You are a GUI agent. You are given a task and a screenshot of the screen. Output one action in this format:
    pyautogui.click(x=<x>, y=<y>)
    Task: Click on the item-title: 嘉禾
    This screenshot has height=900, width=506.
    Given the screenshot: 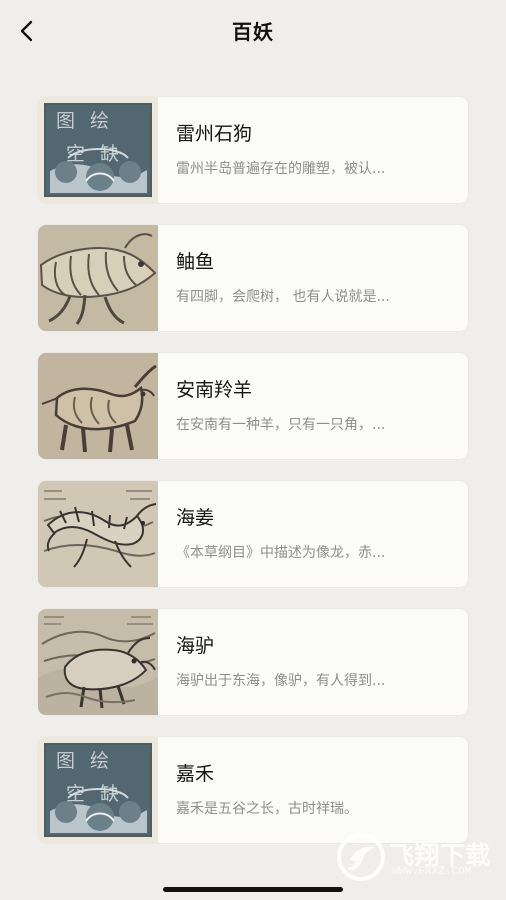 What is the action you would take?
    pyautogui.click(x=195, y=774)
    